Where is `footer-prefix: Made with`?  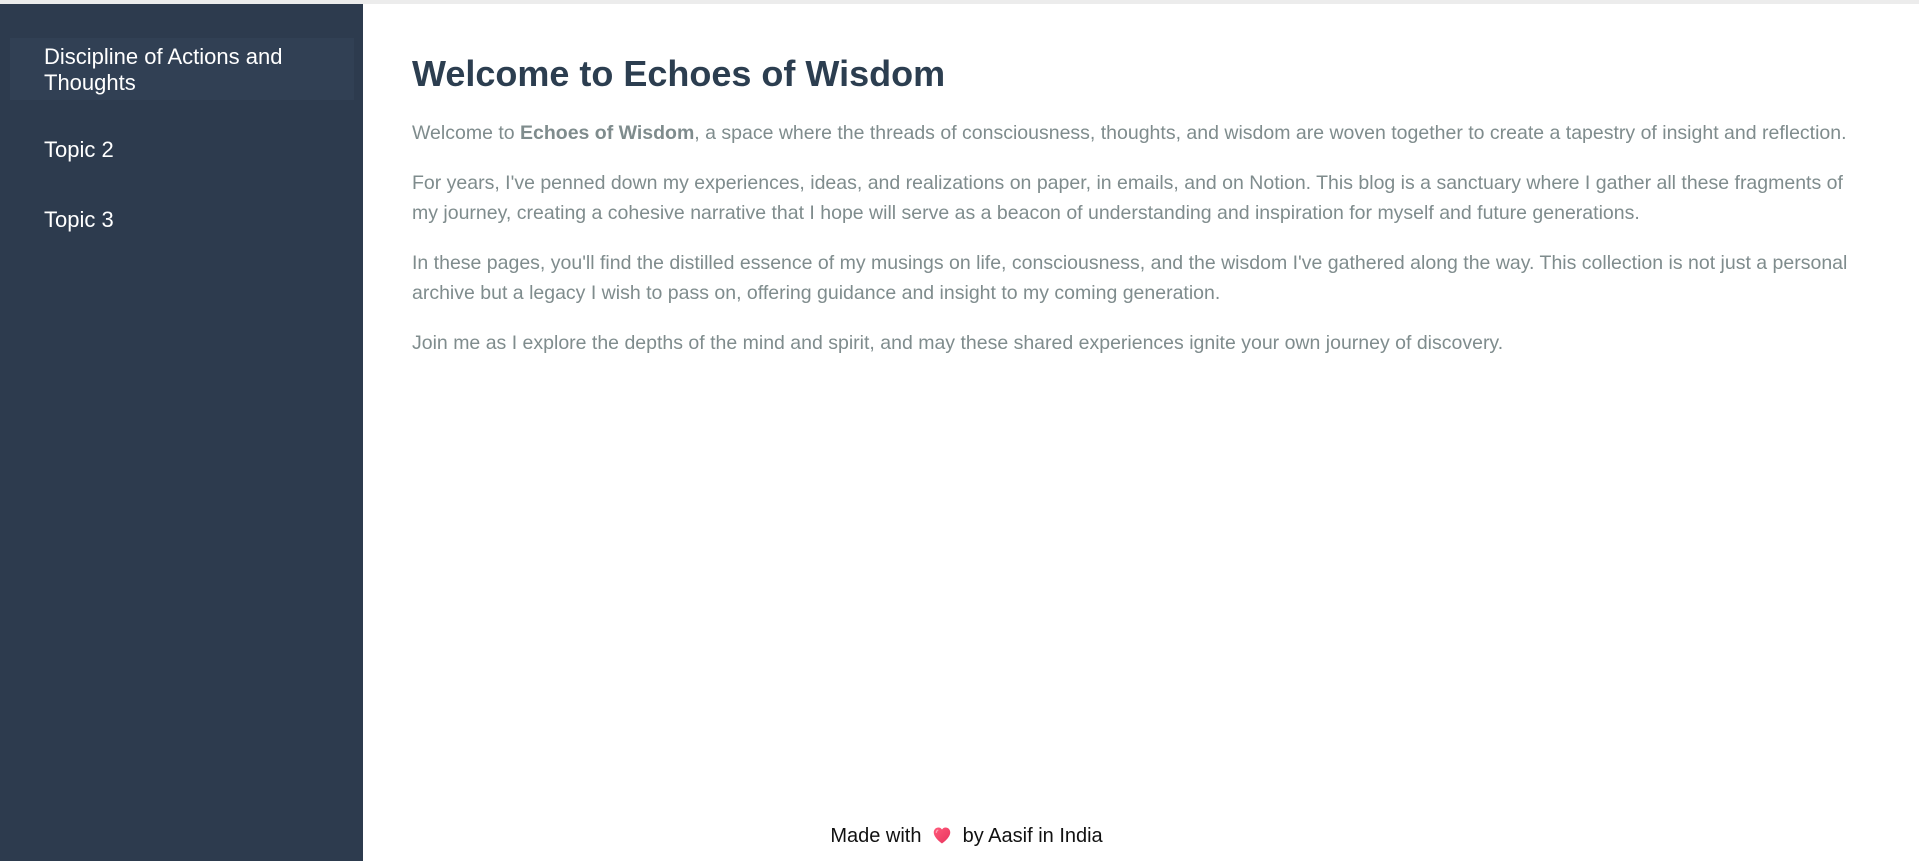
footer-prefix: Made with is located at coordinates (876, 836).